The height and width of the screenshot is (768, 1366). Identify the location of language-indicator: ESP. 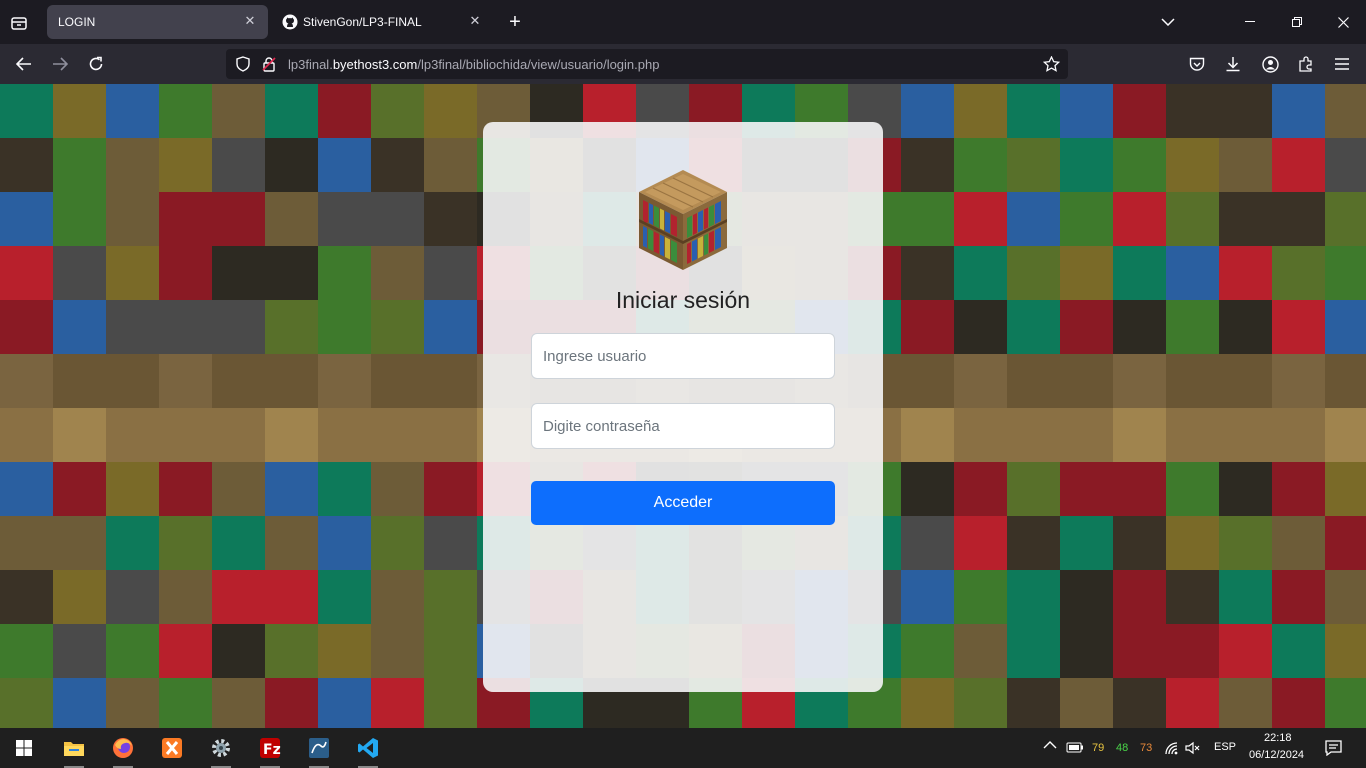
(1225, 747).